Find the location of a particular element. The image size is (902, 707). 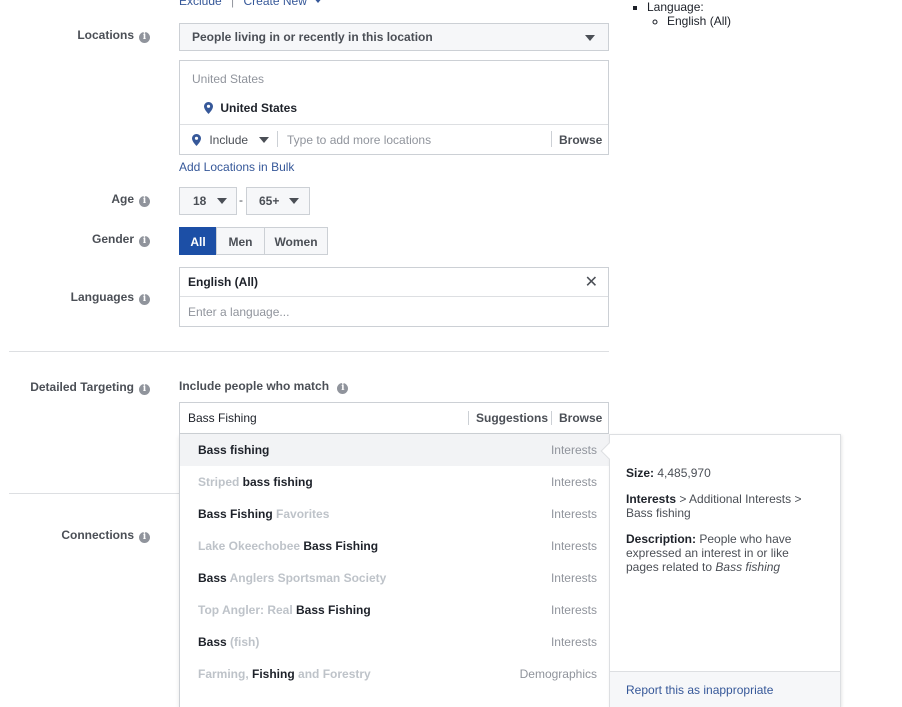

result-label: Bass Fishing Favorites is located at coordinates (263, 514).